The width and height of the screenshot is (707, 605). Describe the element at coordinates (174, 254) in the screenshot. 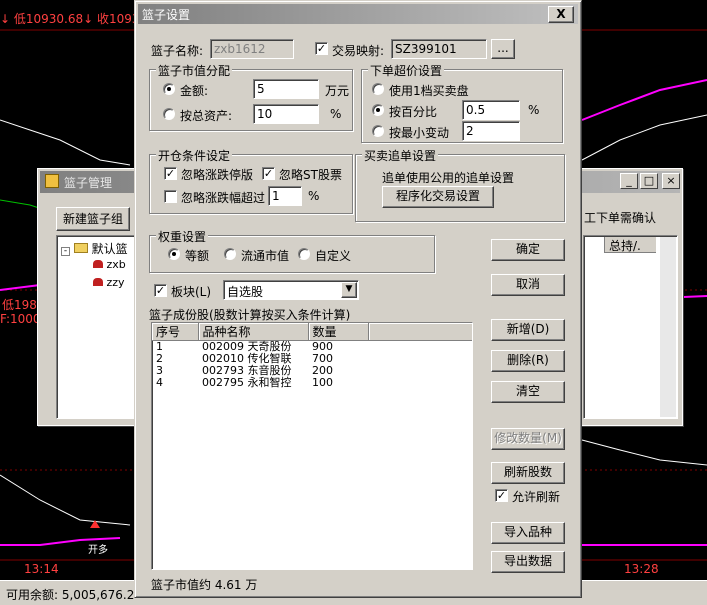

I see `weight-equal-radio` at that location.